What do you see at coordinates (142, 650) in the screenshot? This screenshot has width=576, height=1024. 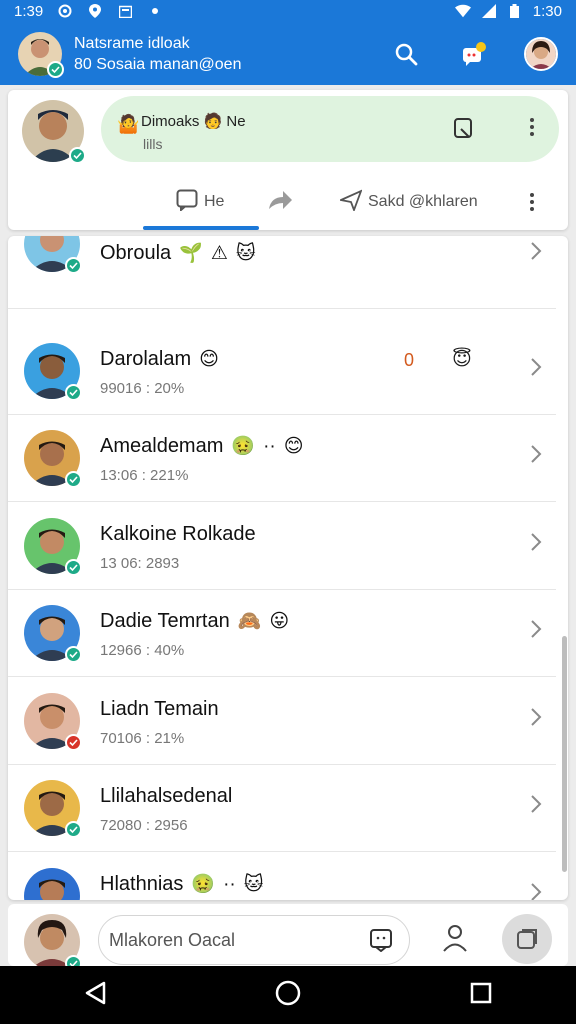 I see `contact-status: 12966 : 40%` at bounding box center [142, 650].